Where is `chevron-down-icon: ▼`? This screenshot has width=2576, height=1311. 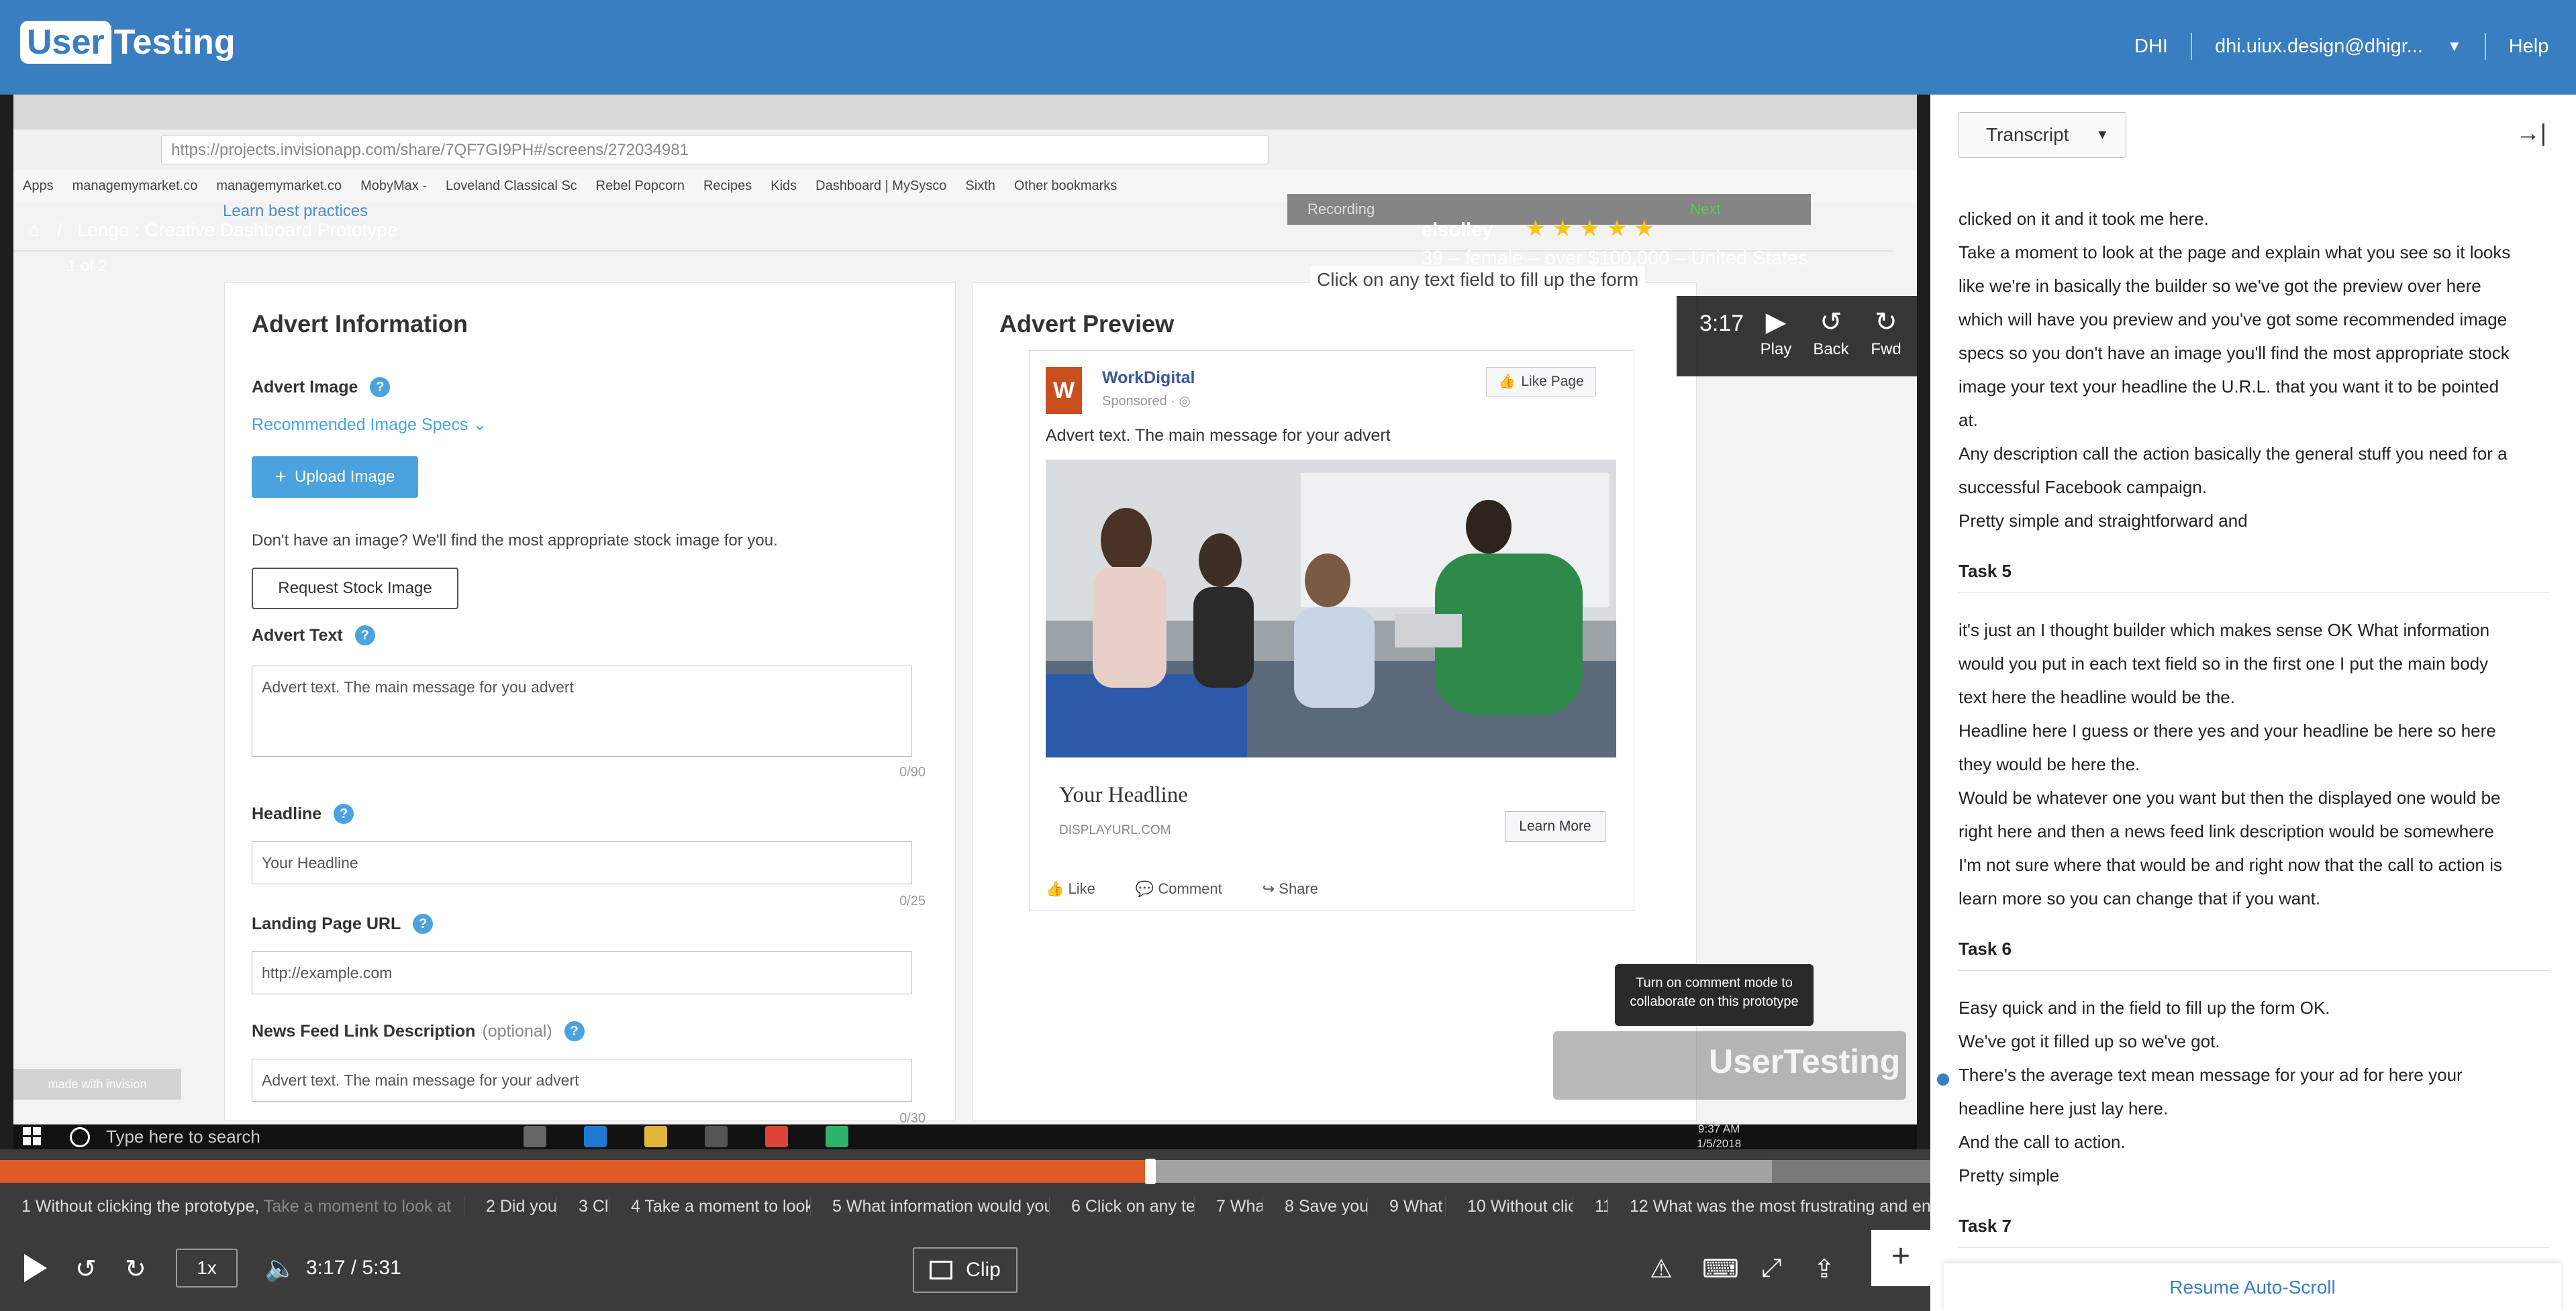
chevron-down-icon: ▼ is located at coordinates (2454, 47).